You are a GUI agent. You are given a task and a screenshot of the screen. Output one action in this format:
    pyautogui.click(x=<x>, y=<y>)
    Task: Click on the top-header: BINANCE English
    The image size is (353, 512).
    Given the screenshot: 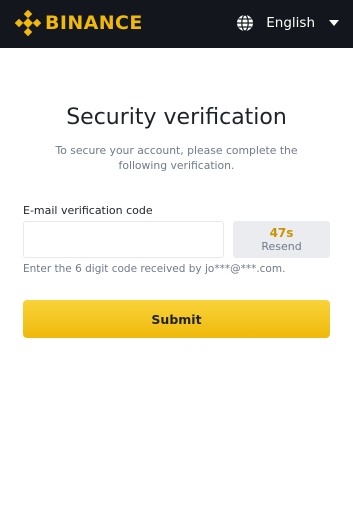 What is the action you would take?
    pyautogui.click(x=176, y=24)
    